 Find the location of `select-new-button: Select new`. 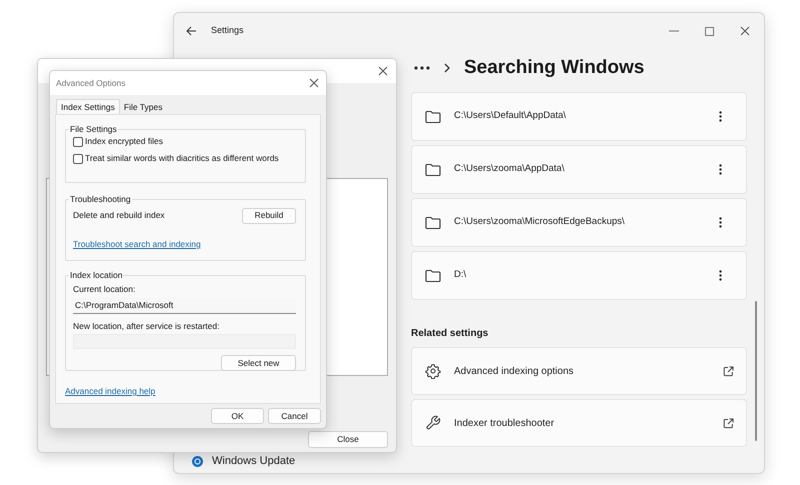

select-new-button: Select new is located at coordinates (258, 363).